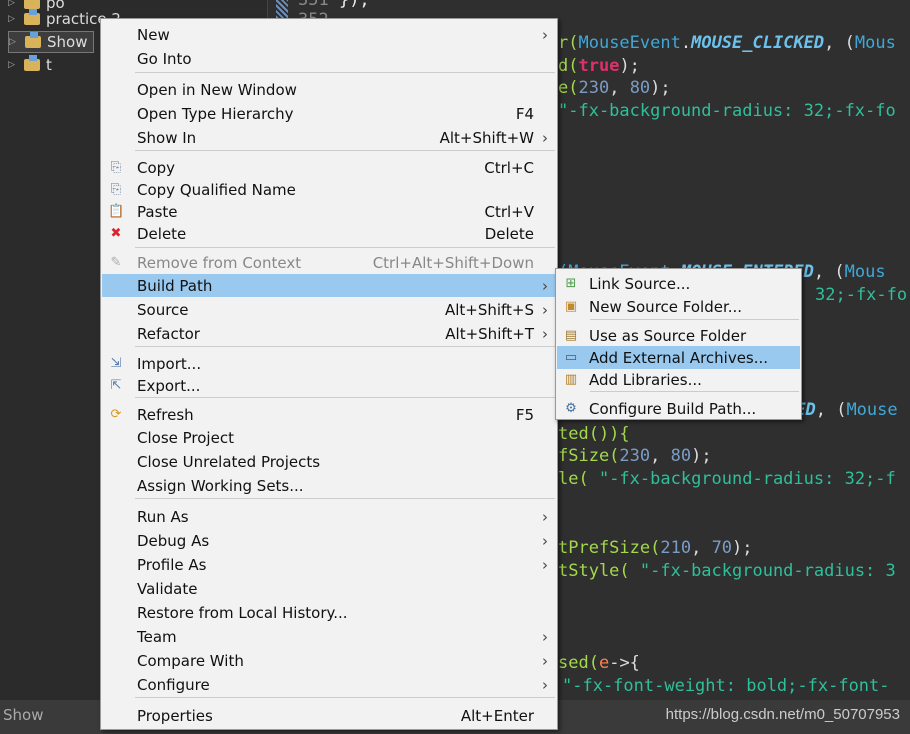 This screenshot has width=910, height=734. What do you see at coordinates (313, 5) in the screenshot?
I see `line-number: 351` at bounding box center [313, 5].